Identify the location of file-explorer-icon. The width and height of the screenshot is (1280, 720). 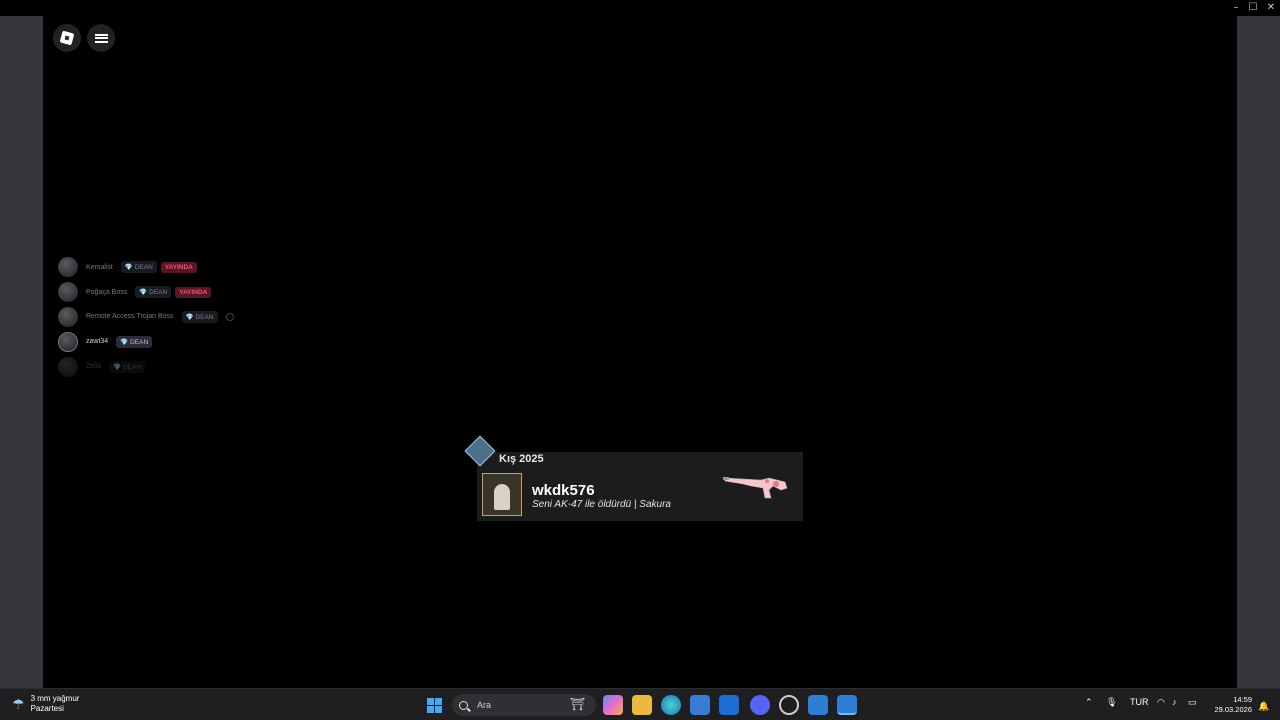
(642, 705).